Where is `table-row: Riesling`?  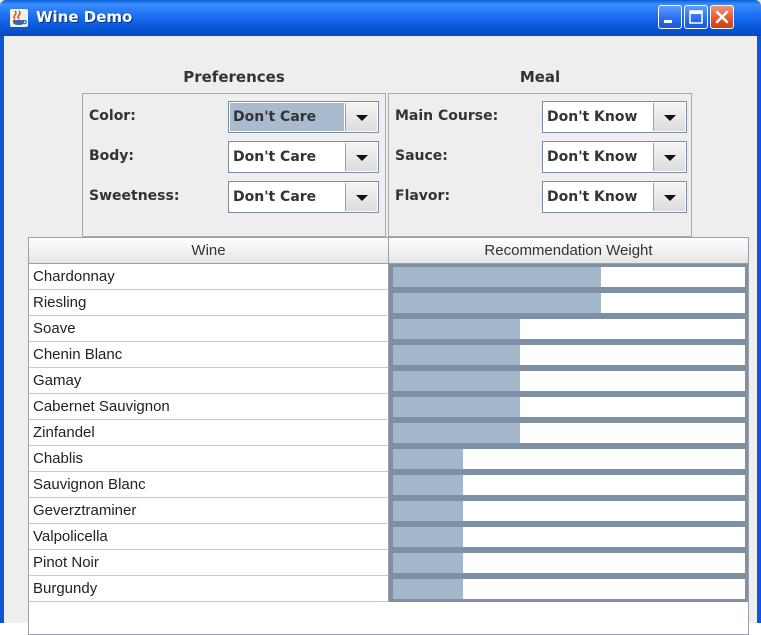
table-row: Riesling is located at coordinates (388, 303).